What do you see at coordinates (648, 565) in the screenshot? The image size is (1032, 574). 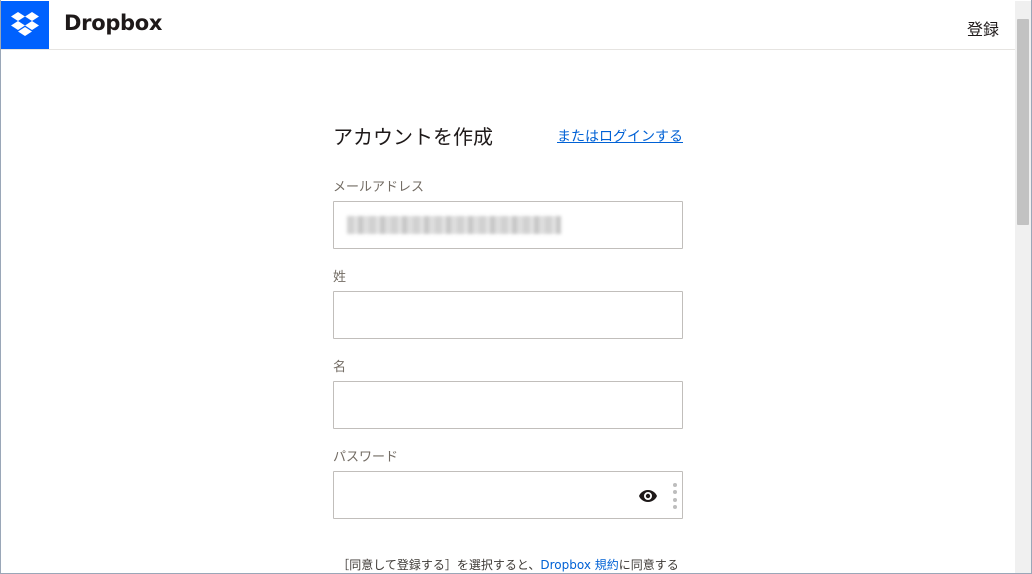 I see `terms-suffix: に同意する` at bounding box center [648, 565].